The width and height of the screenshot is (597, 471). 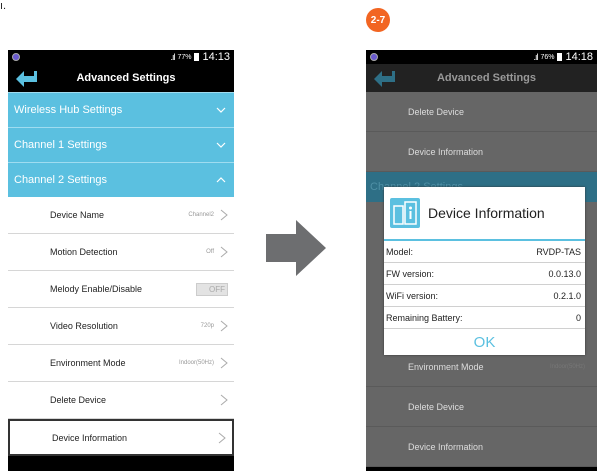 I want to click on item-motion-detection: Motion Detection Off, so click(x=121, y=252).